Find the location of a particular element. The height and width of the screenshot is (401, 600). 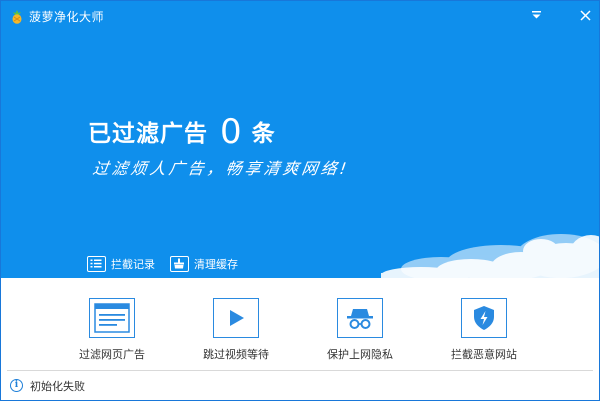

feature-block-malicious-sites: 拦截恶意网站 is located at coordinates (484, 333).